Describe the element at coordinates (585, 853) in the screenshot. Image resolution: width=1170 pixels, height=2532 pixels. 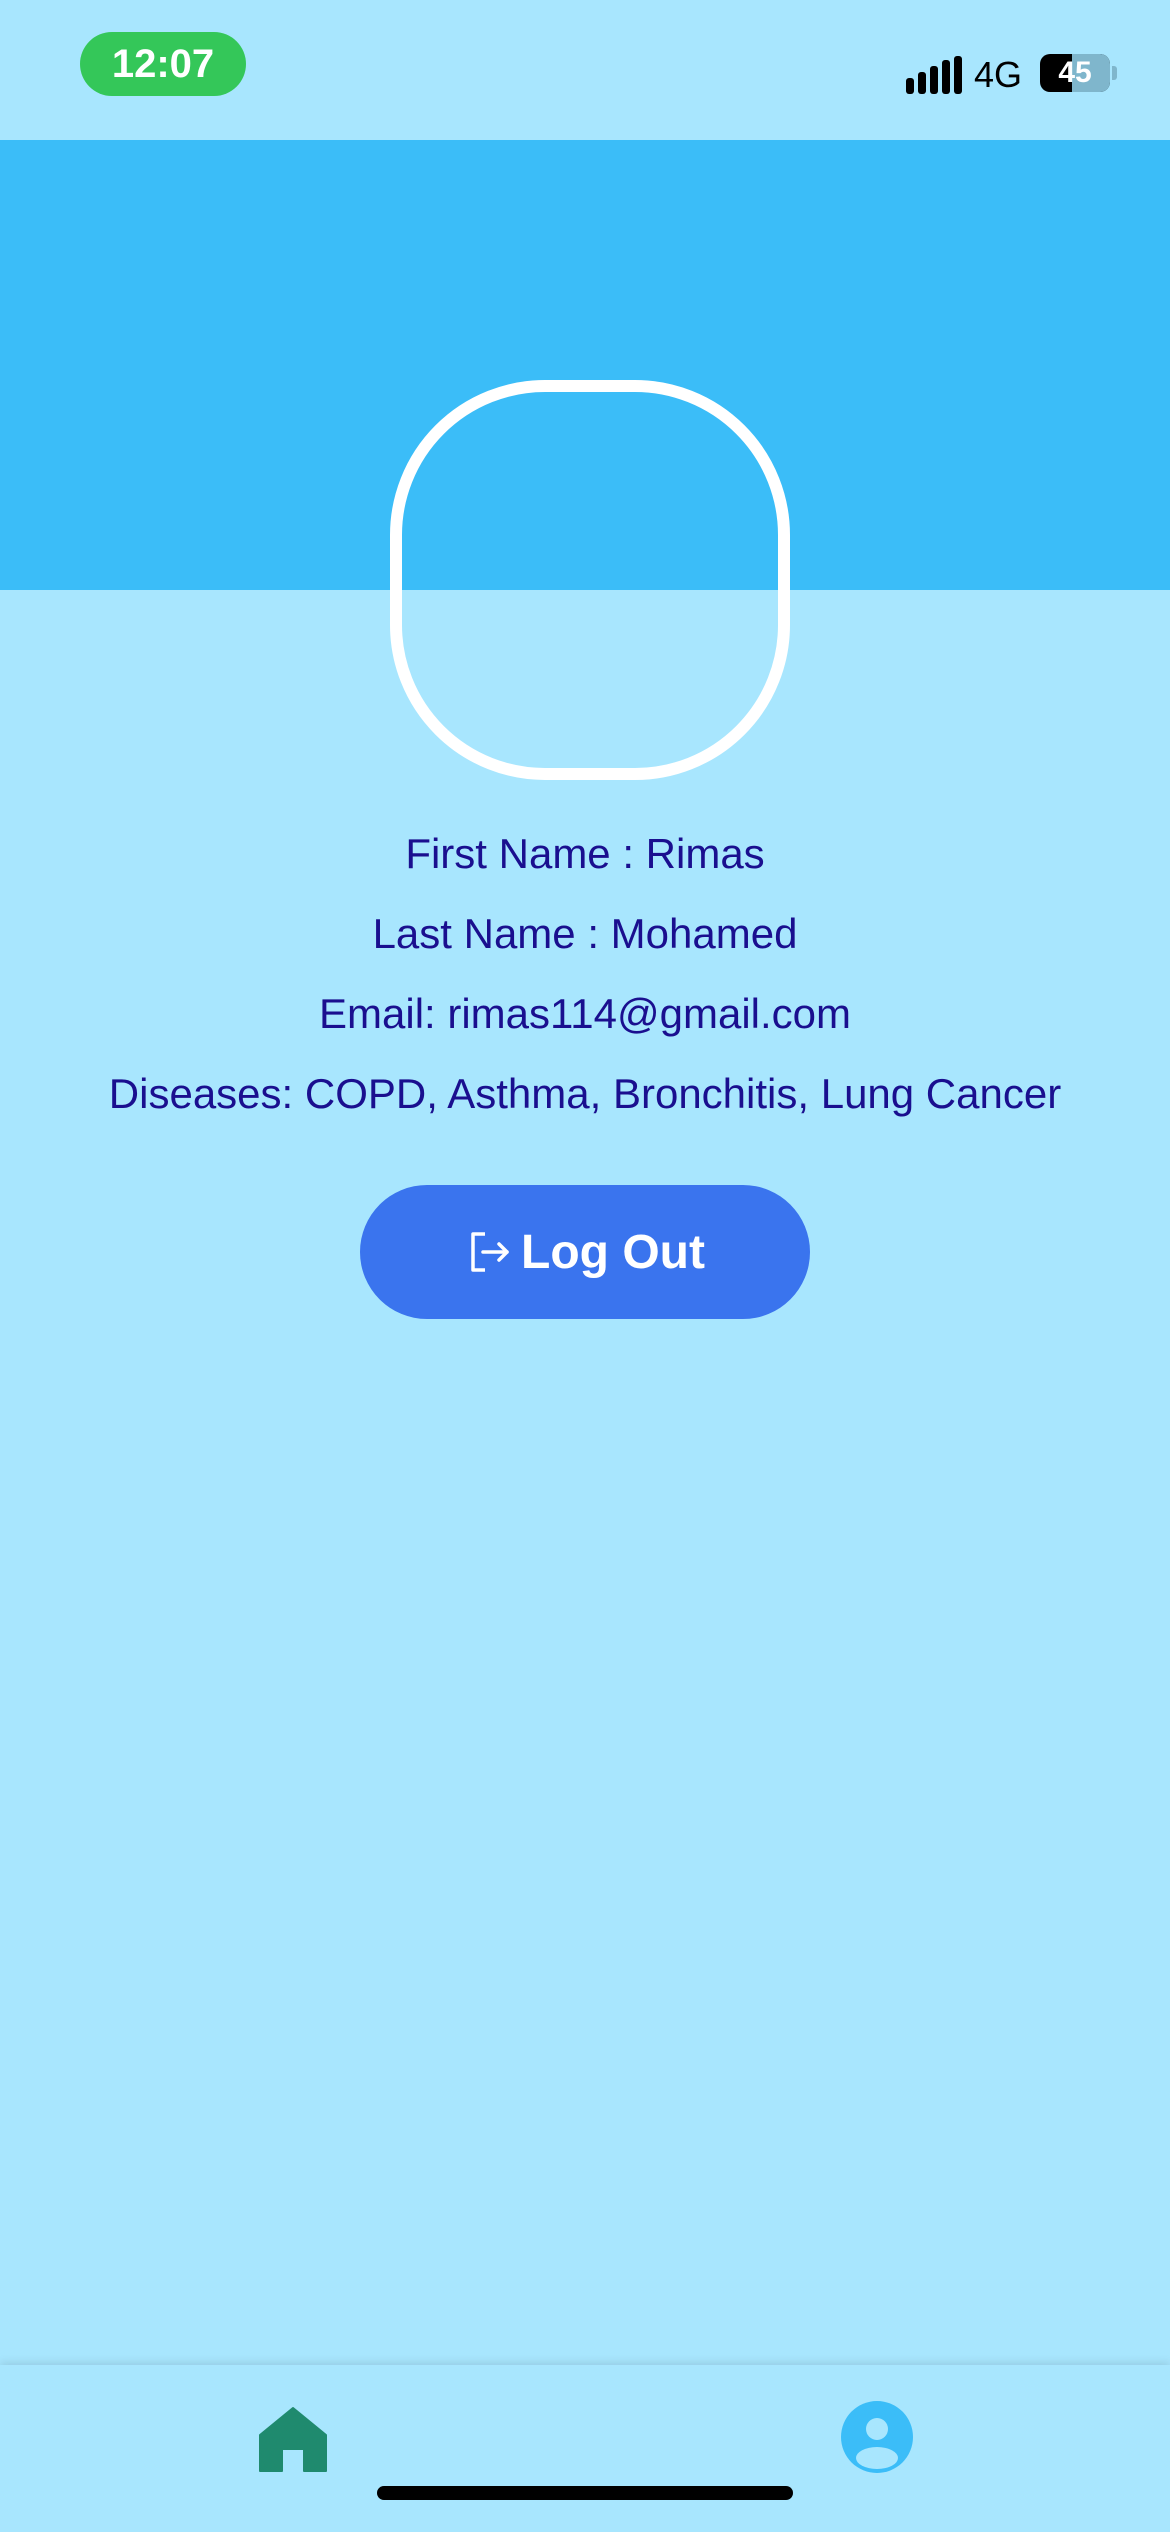
I see `first-name-text: First Name : Rimas` at that location.